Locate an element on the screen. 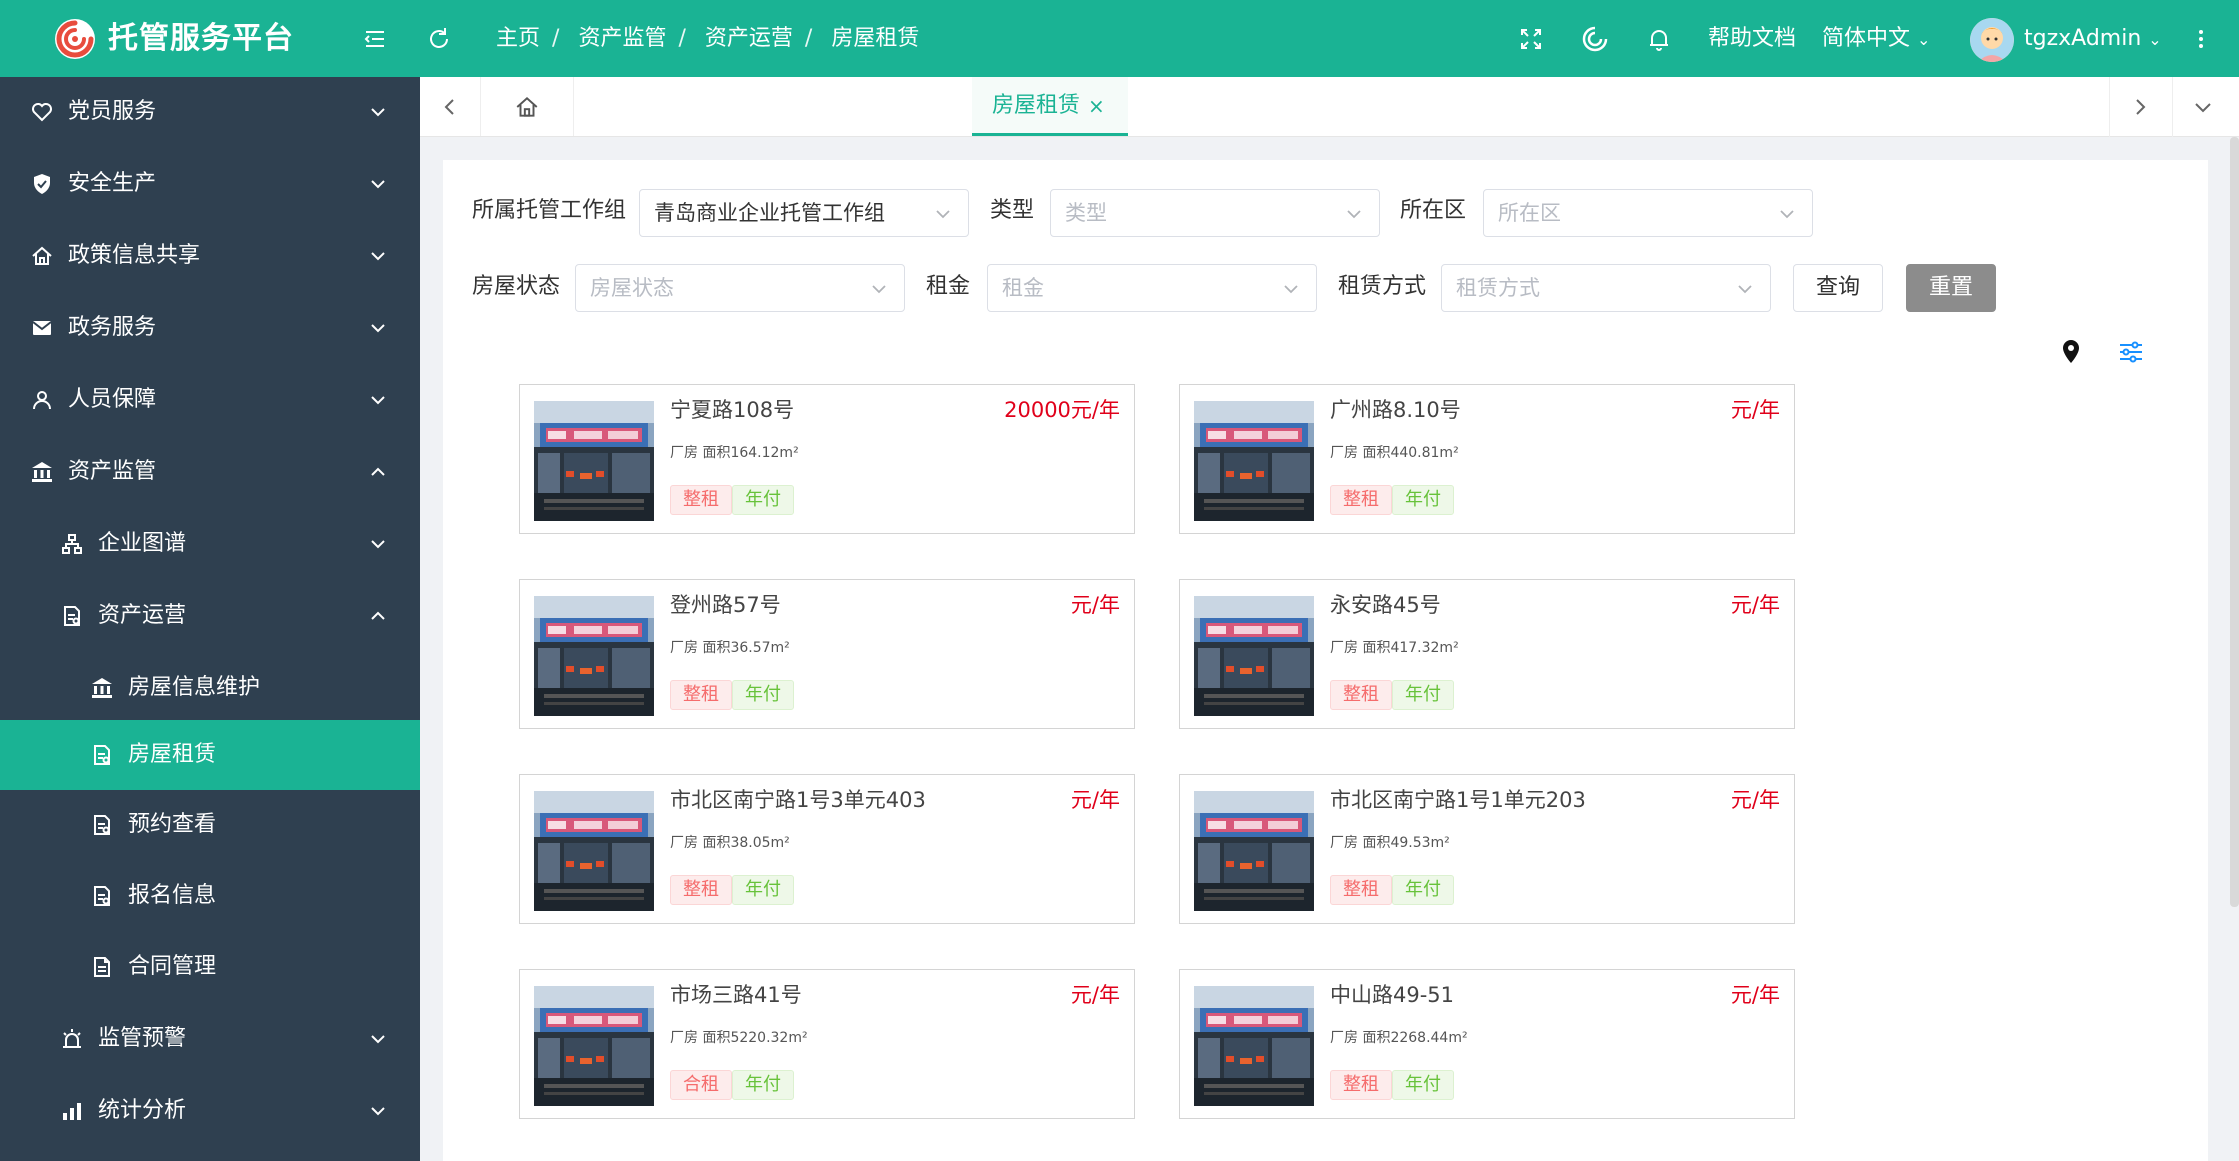 The height and width of the screenshot is (1161, 2239). query-button: 查询 is located at coordinates (1838, 288).